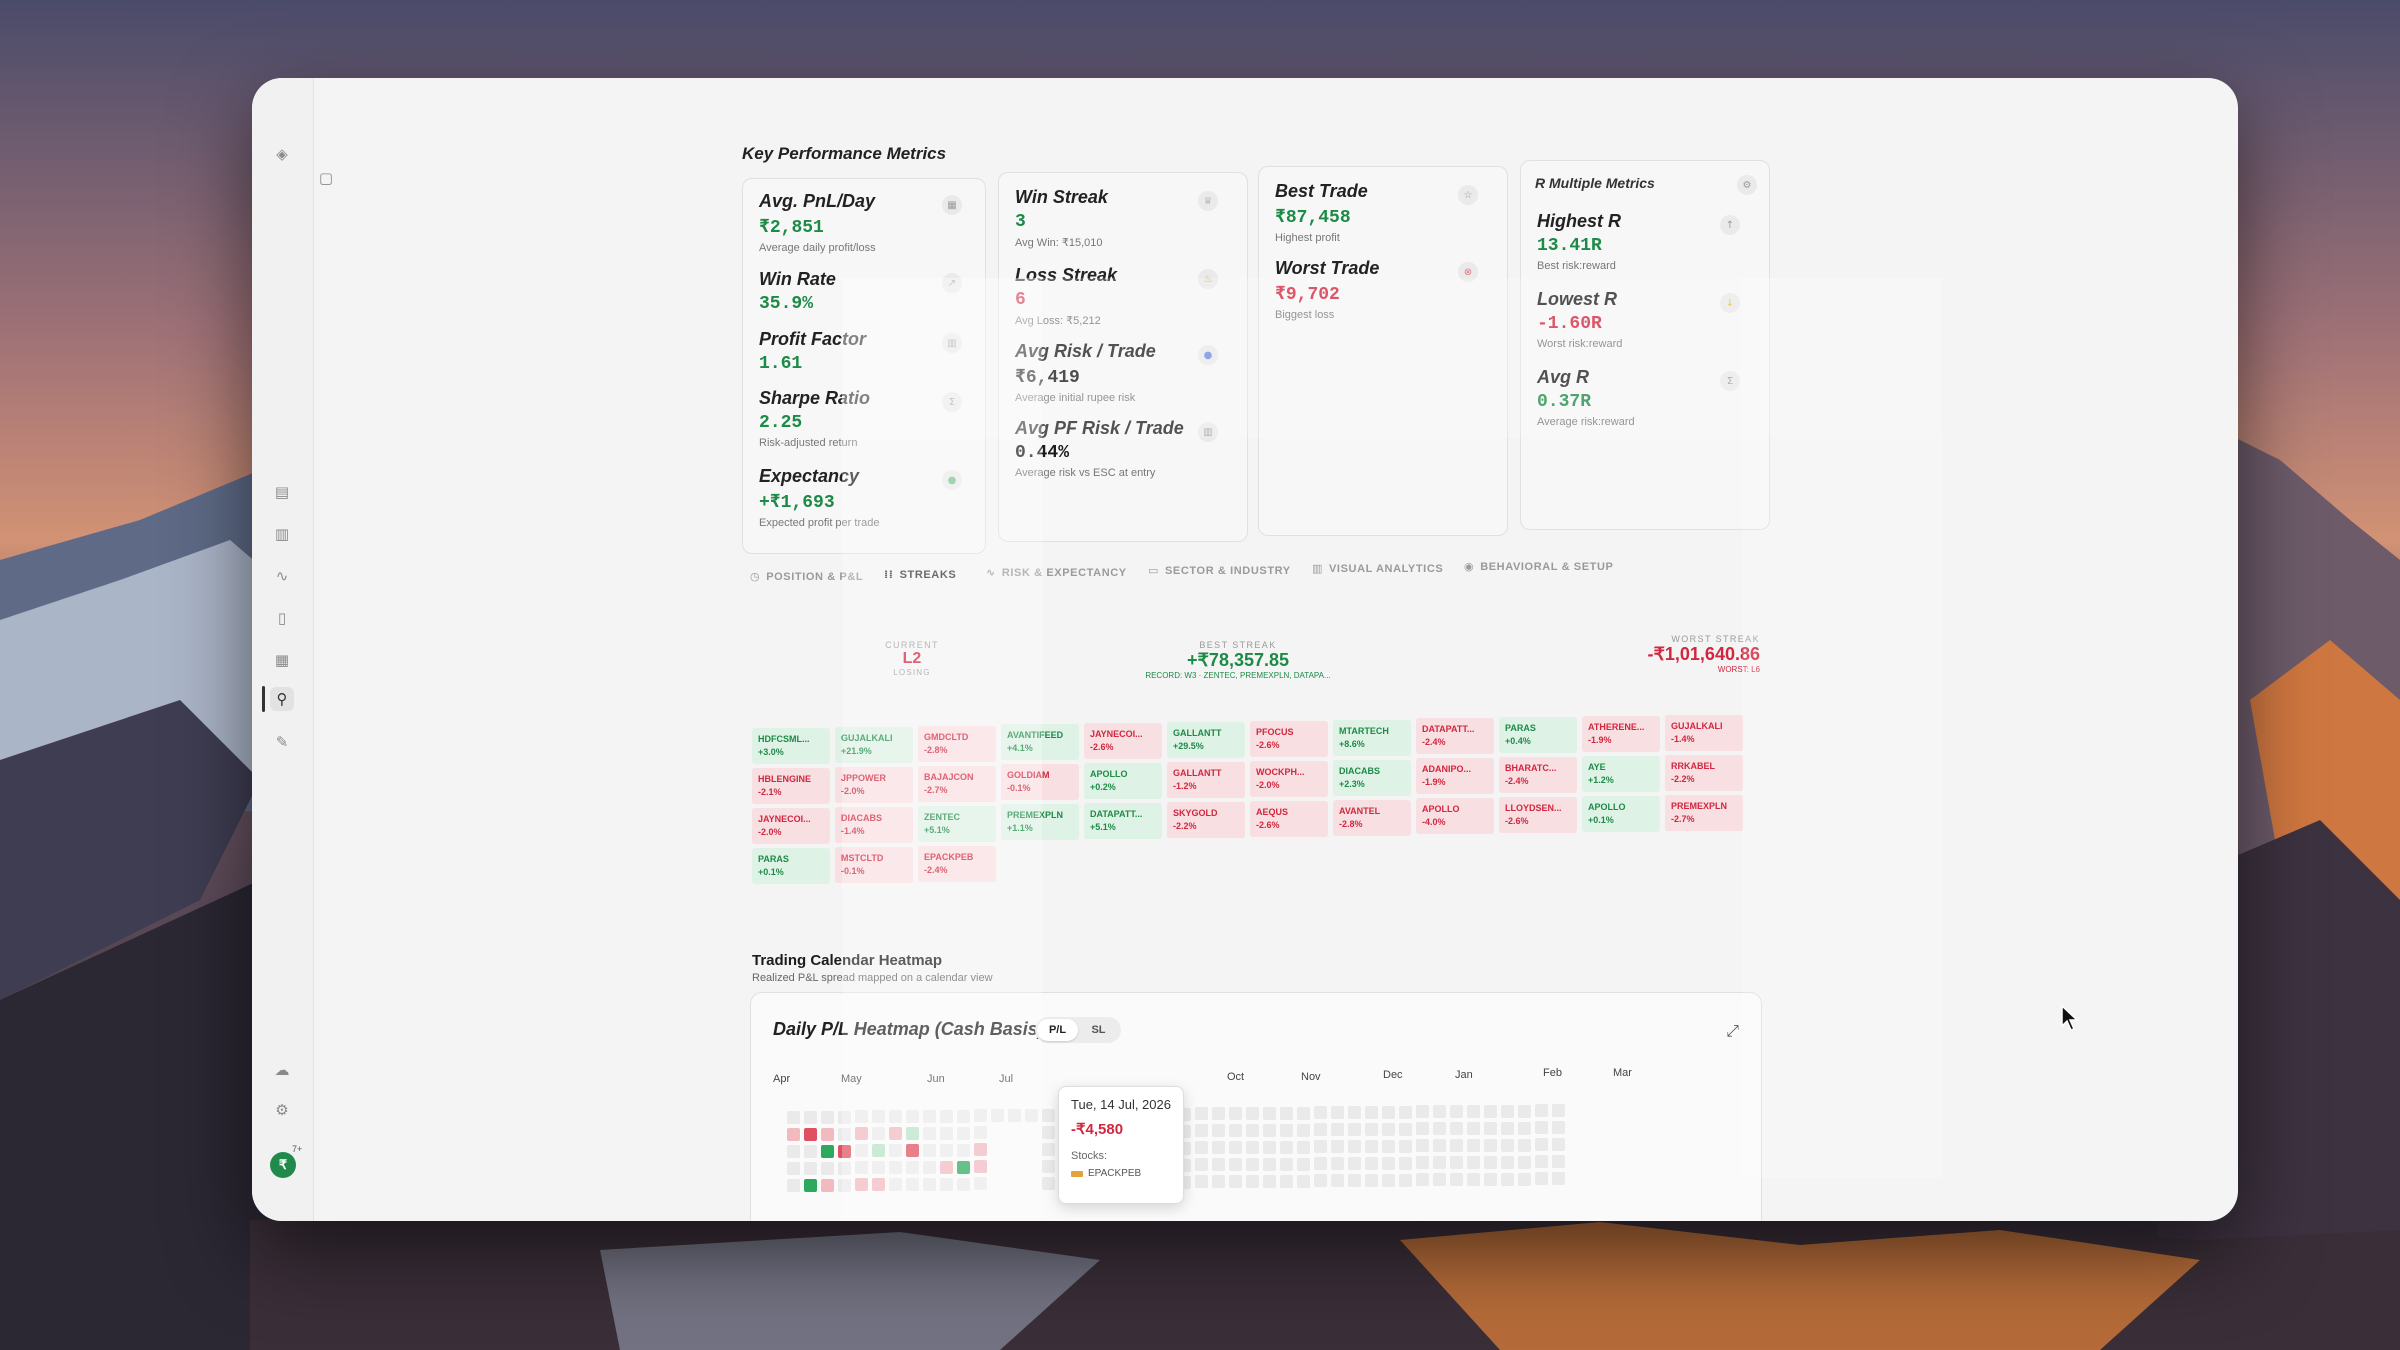 The image size is (2400, 1350). What do you see at coordinates (957, 783) in the screenshot?
I see `trade-cell: BAJAJCON -2.7%` at bounding box center [957, 783].